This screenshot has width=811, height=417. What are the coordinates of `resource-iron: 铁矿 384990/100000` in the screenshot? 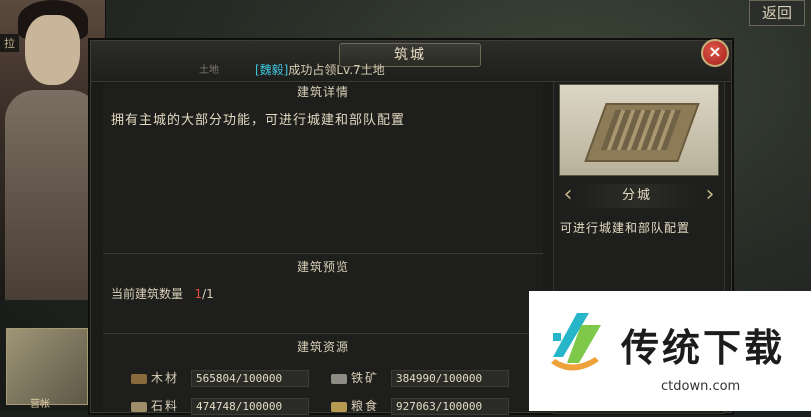 It's located at (420, 379).